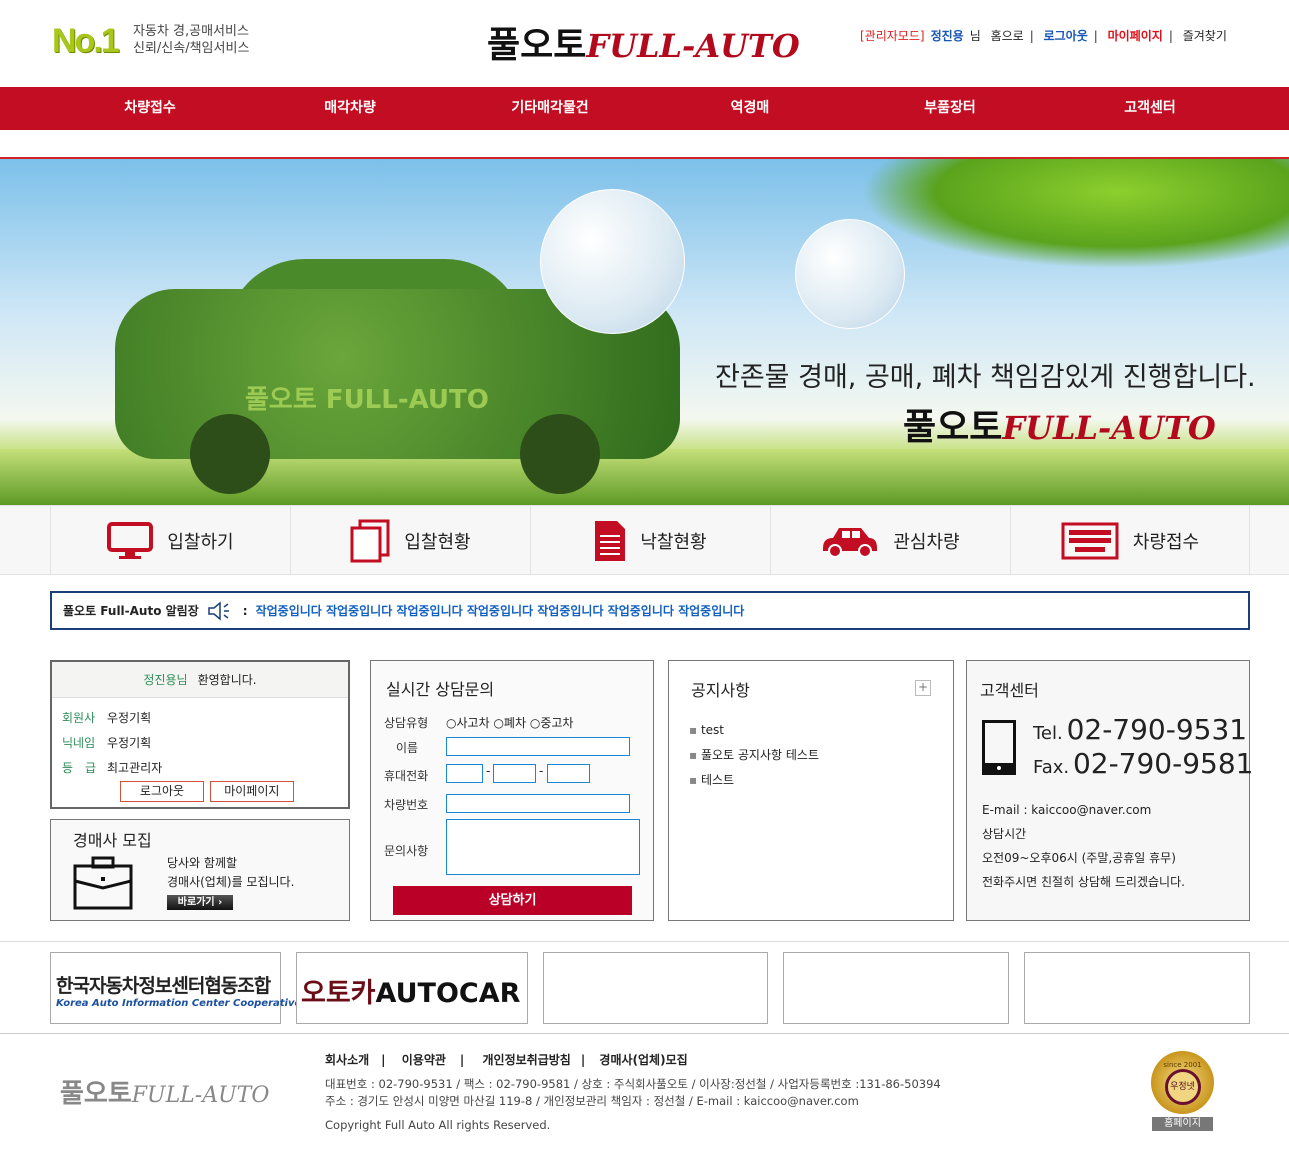 The height and width of the screenshot is (1151, 1289). What do you see at coordinates (350, 108) in the screenshot?
I see `nav-sale-vehicles: 매각차량` at bounding box center [350, 108].